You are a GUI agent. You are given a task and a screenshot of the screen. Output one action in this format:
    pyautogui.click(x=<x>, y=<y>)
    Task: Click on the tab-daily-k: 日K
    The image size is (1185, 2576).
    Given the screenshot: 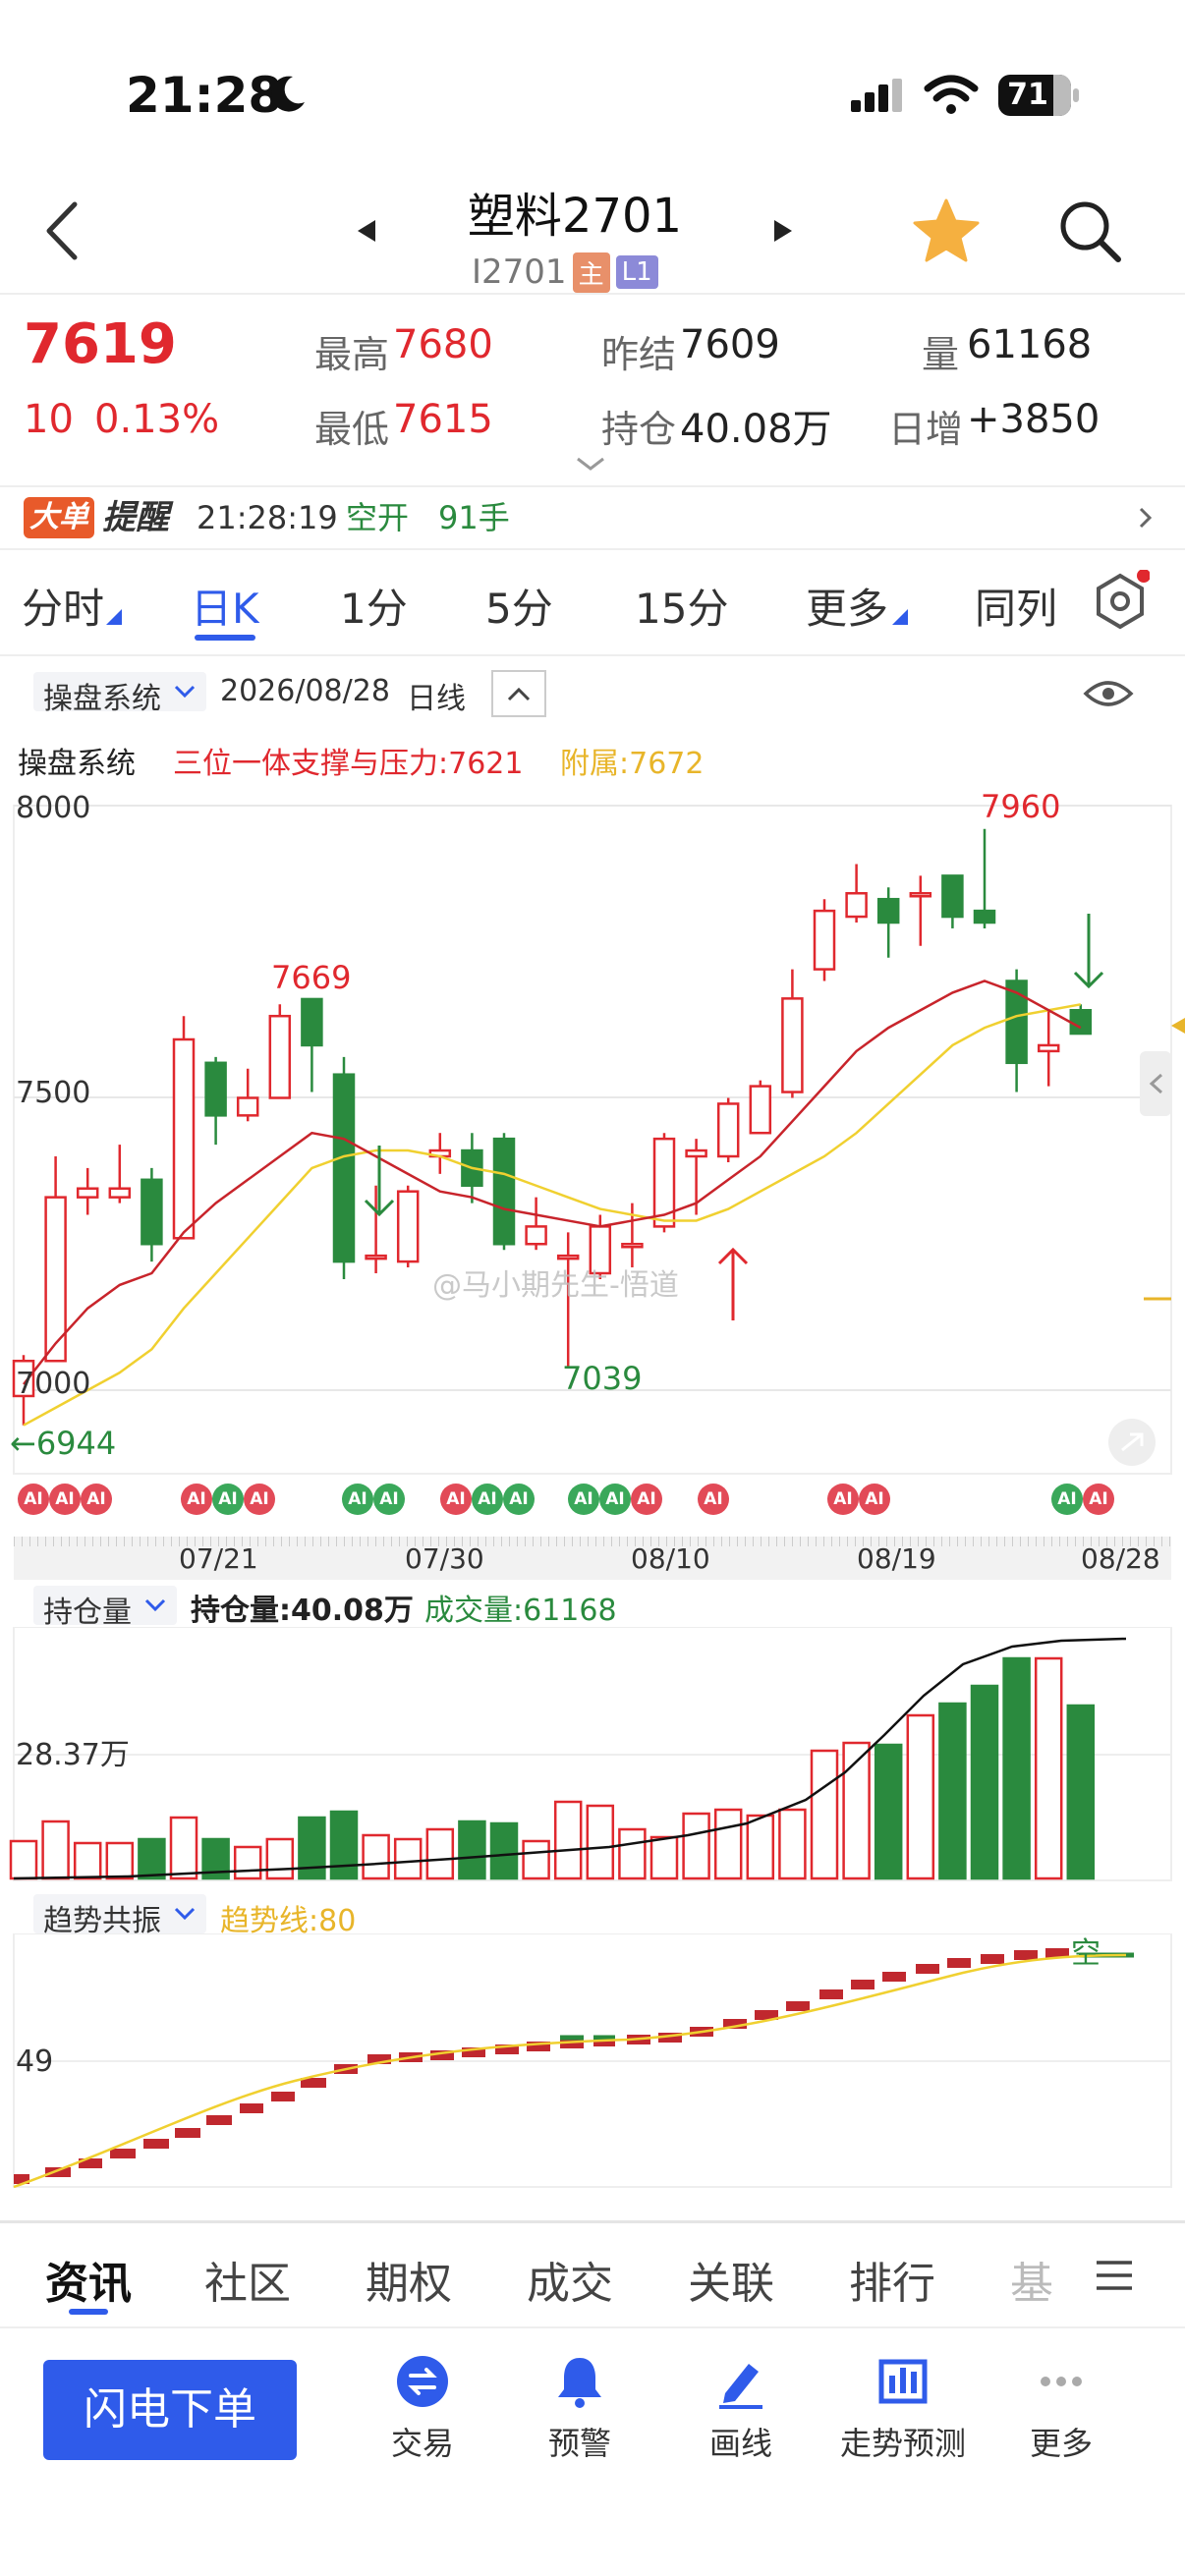 What is the action you would take?
    pyautogui.click(x=225, y=606)
    